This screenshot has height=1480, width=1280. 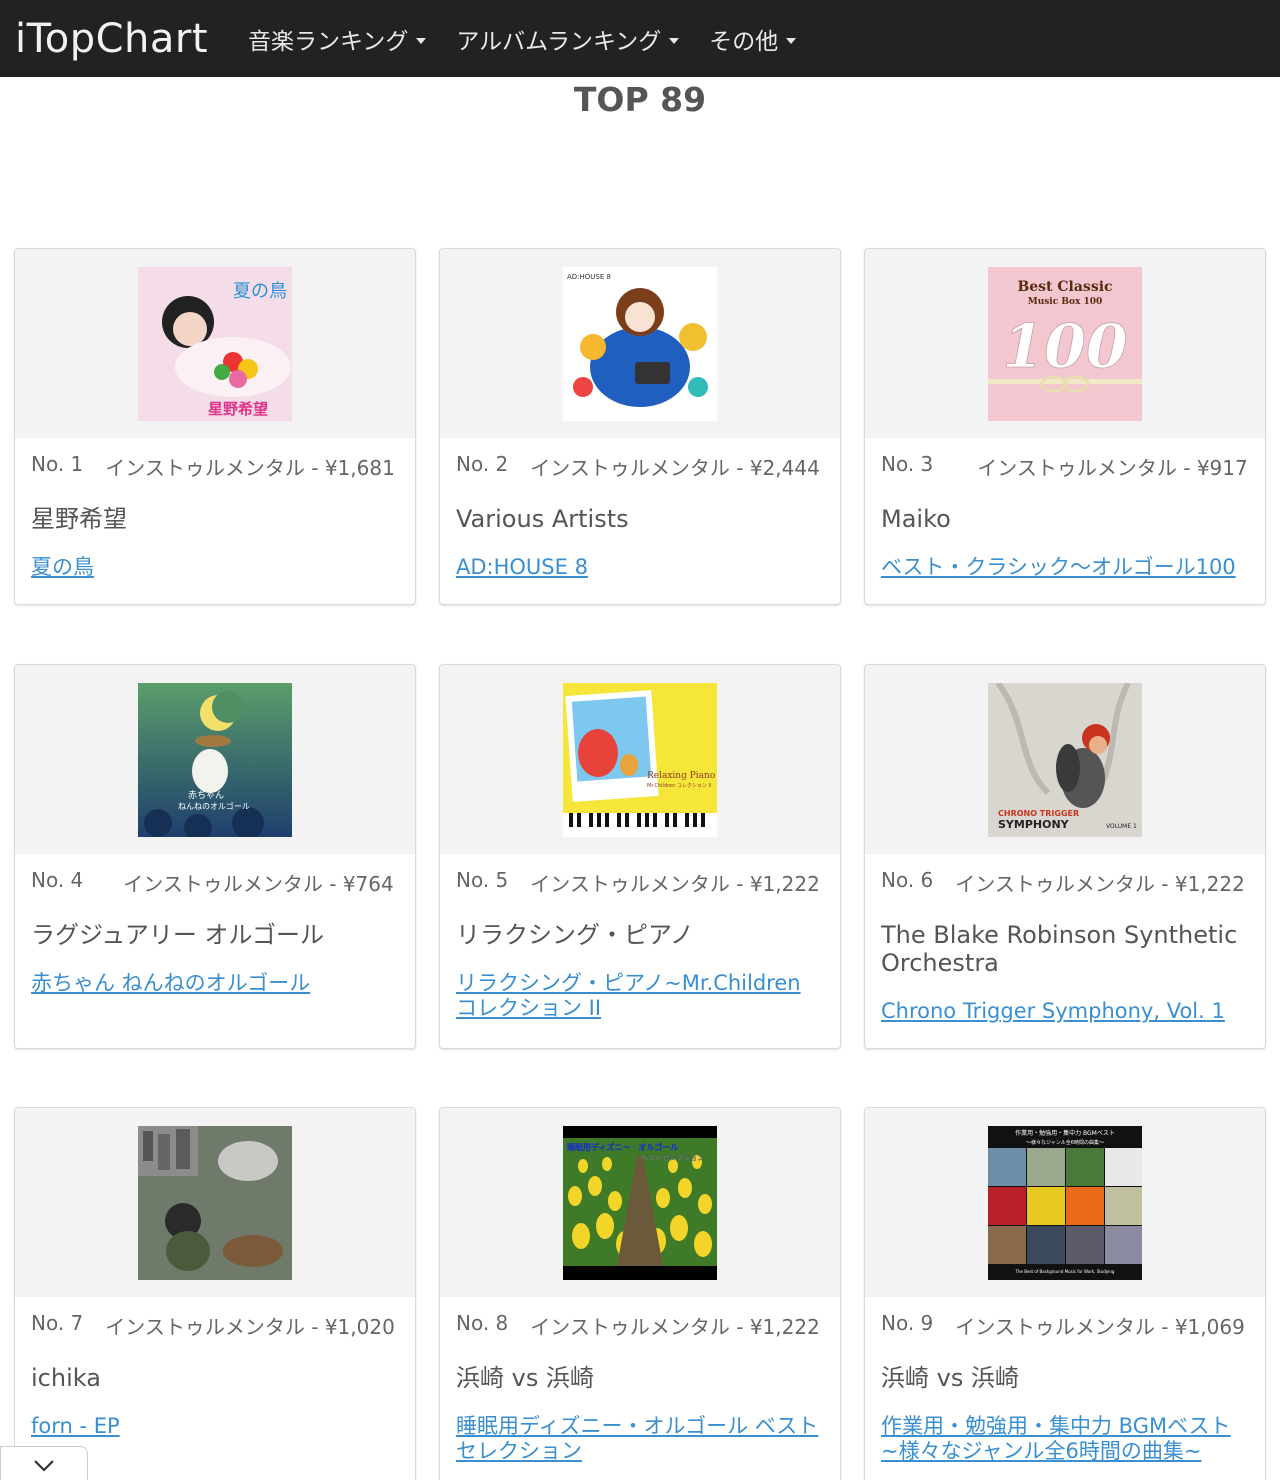 What do you see at coordinates (1038, 813) in the screenshot?
I see `cover-title-text: CHRONO TRIGGER` at bounding box center [1038, 813].